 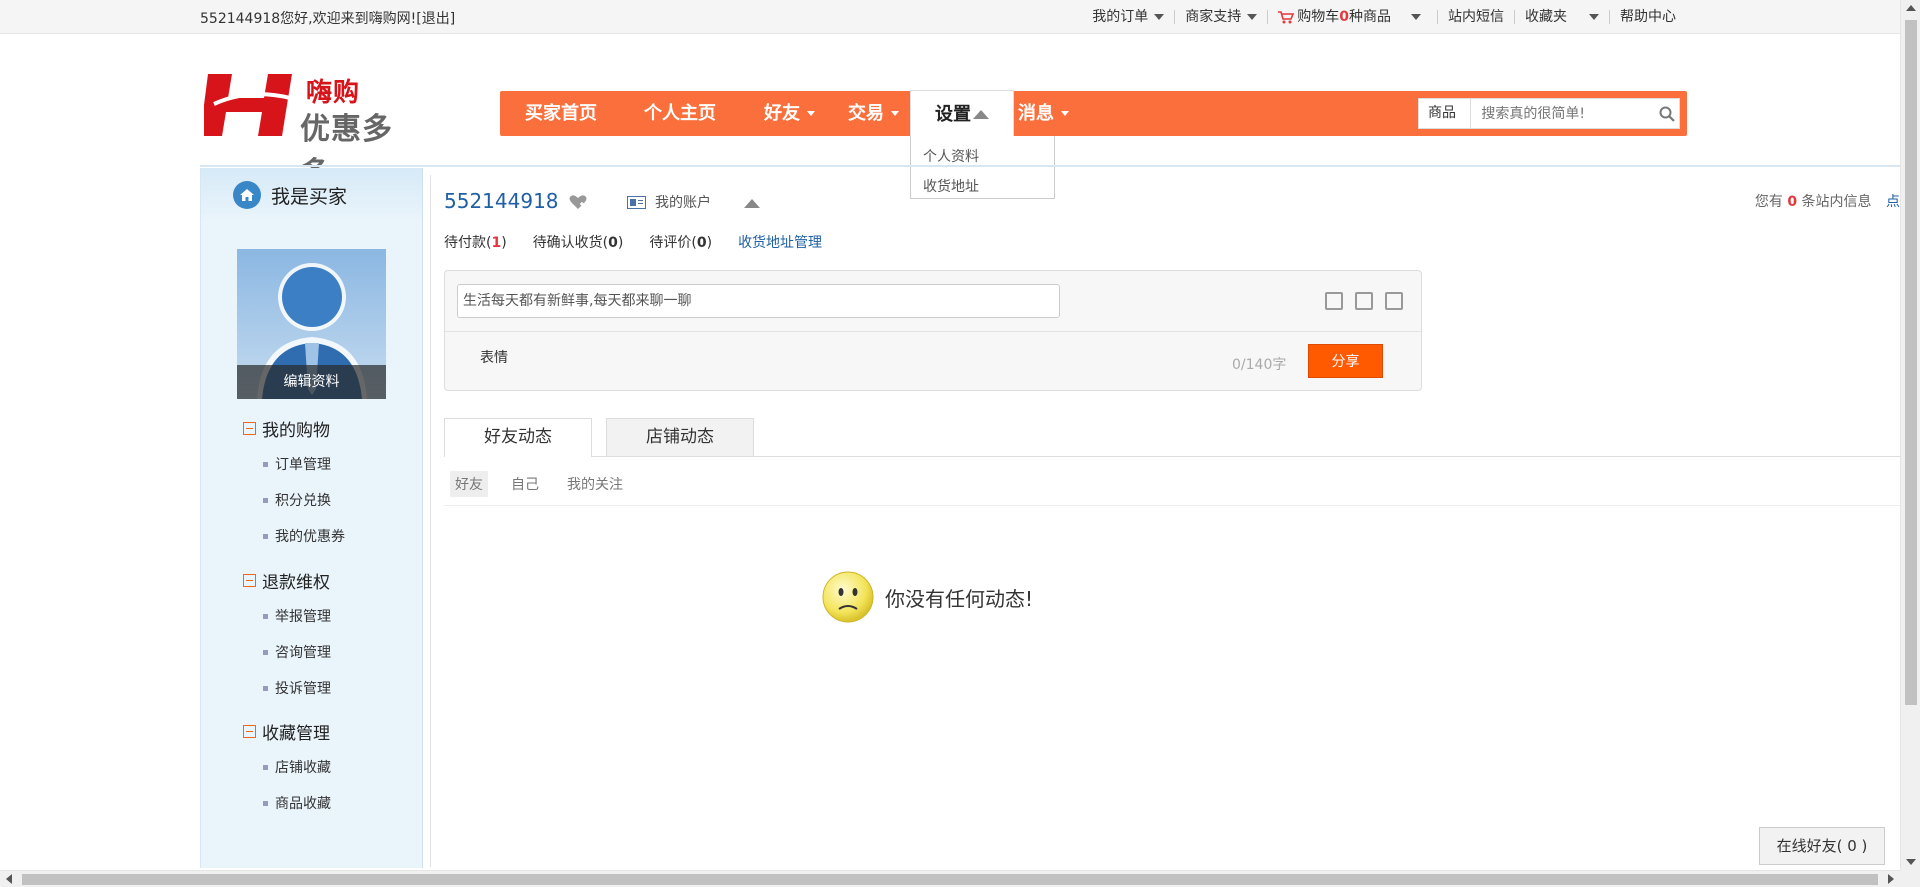 I want to click on address-management-link: 收货地址管理, so click(x=780, y=242).